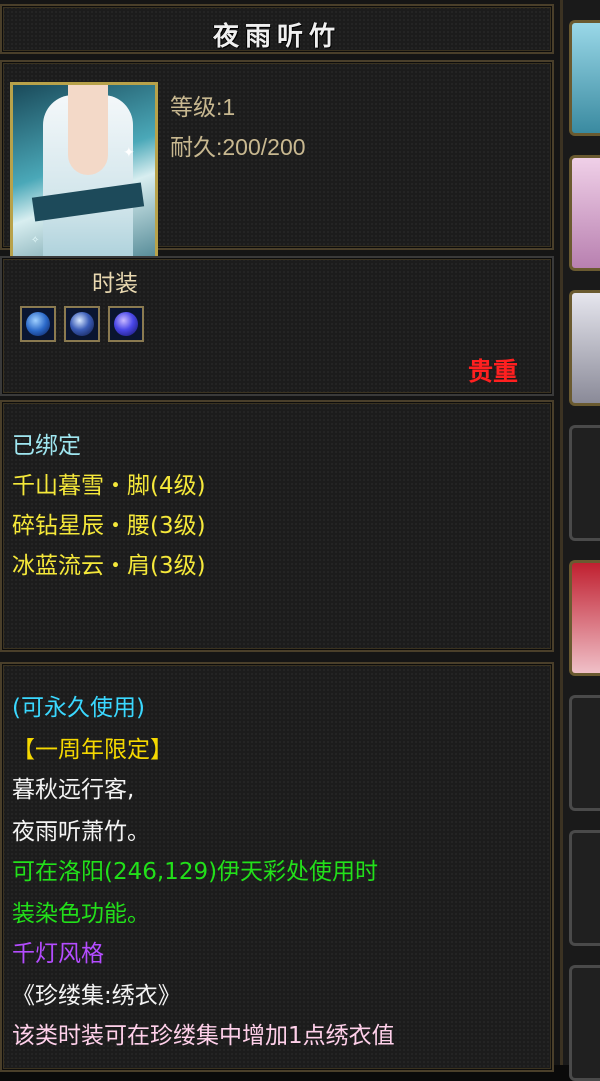 This screenshot has height=1081, width=600. What do you see at coordinates (81, 832) in the screenshot?
I see `poem-line: 夜雨听萧竹。` at bounding box center [81, 832].